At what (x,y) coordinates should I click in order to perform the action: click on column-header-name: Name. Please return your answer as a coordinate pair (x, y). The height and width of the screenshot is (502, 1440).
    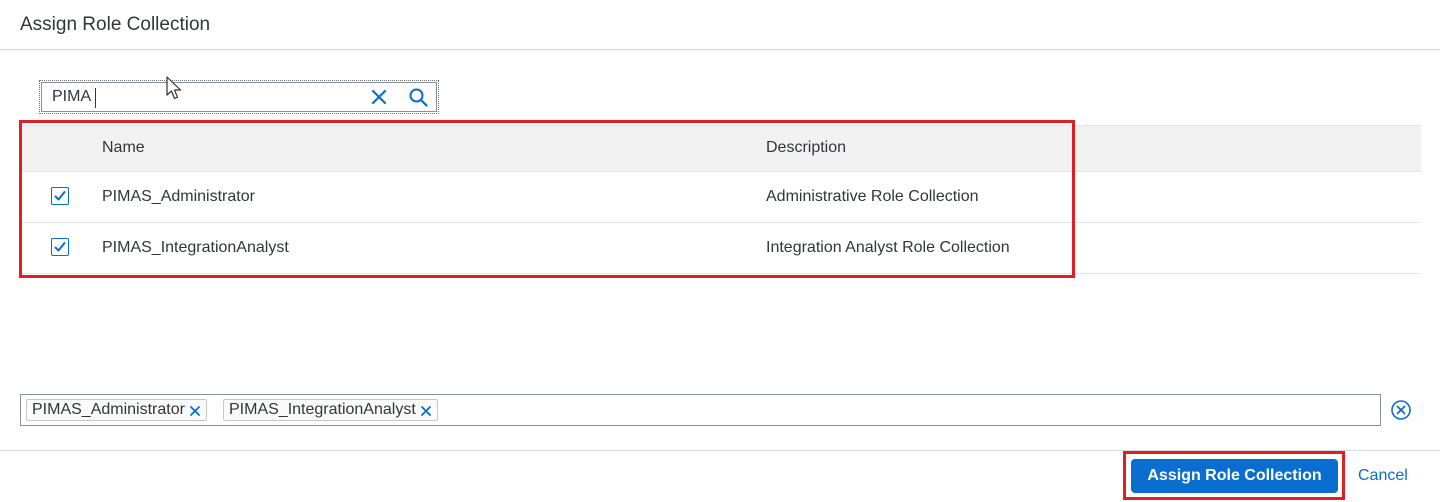
    Looking at the image, I should click on (123, 148).